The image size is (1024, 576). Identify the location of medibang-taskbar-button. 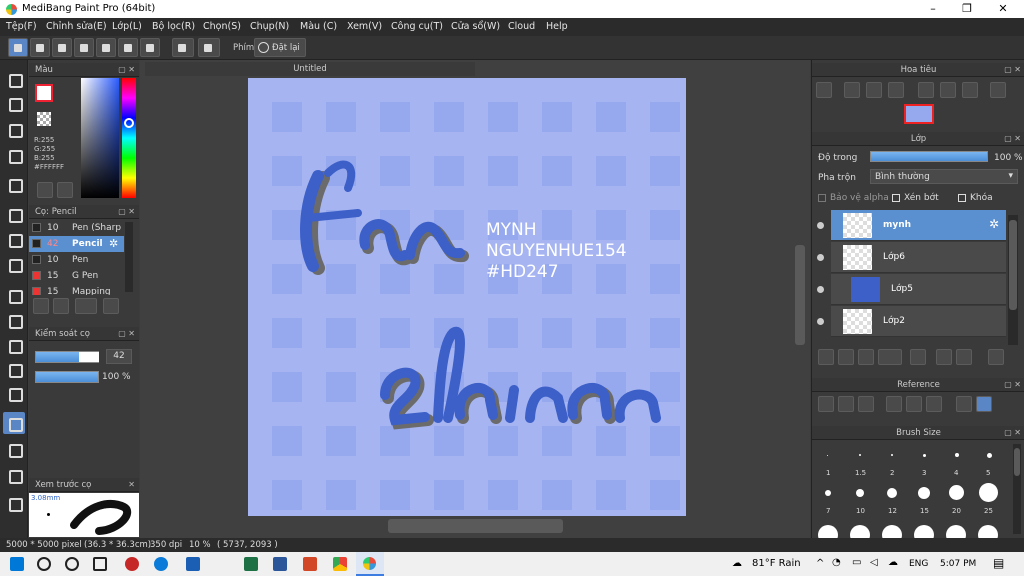
(370, 564).